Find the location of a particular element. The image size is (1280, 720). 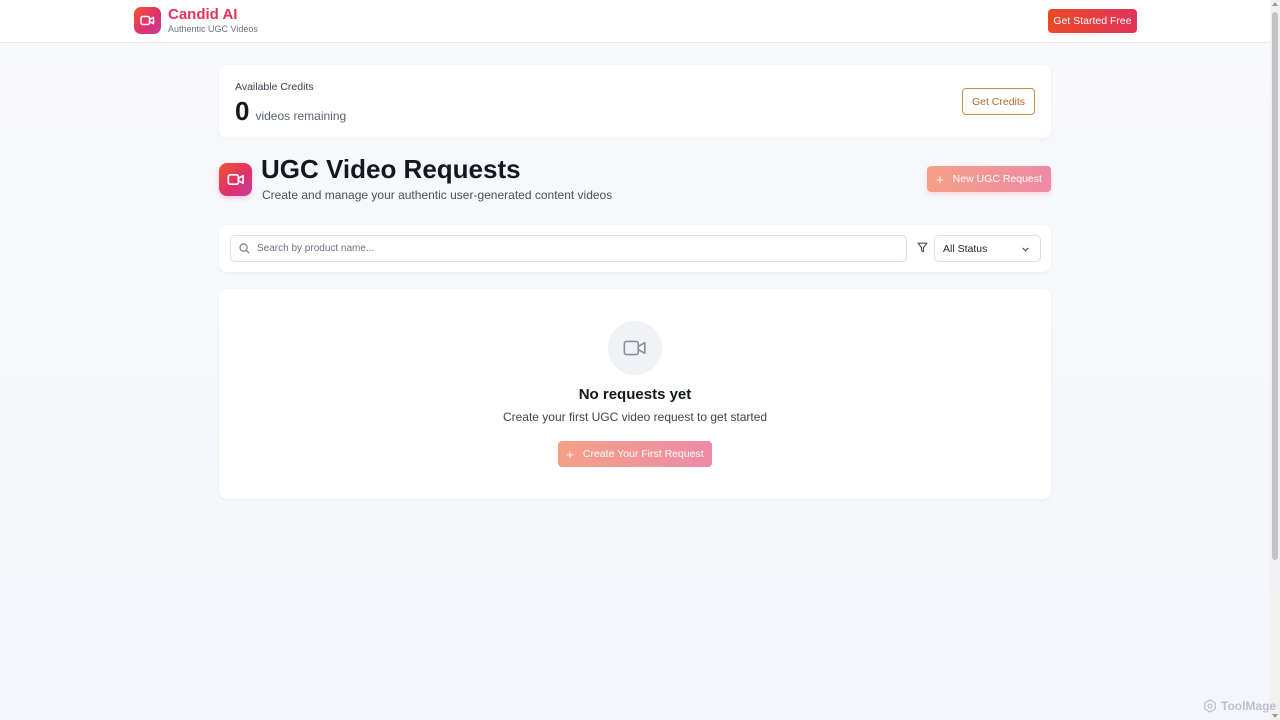

brand: Candid AI Authentic UGC Videos is located at coordinates (196, 20).